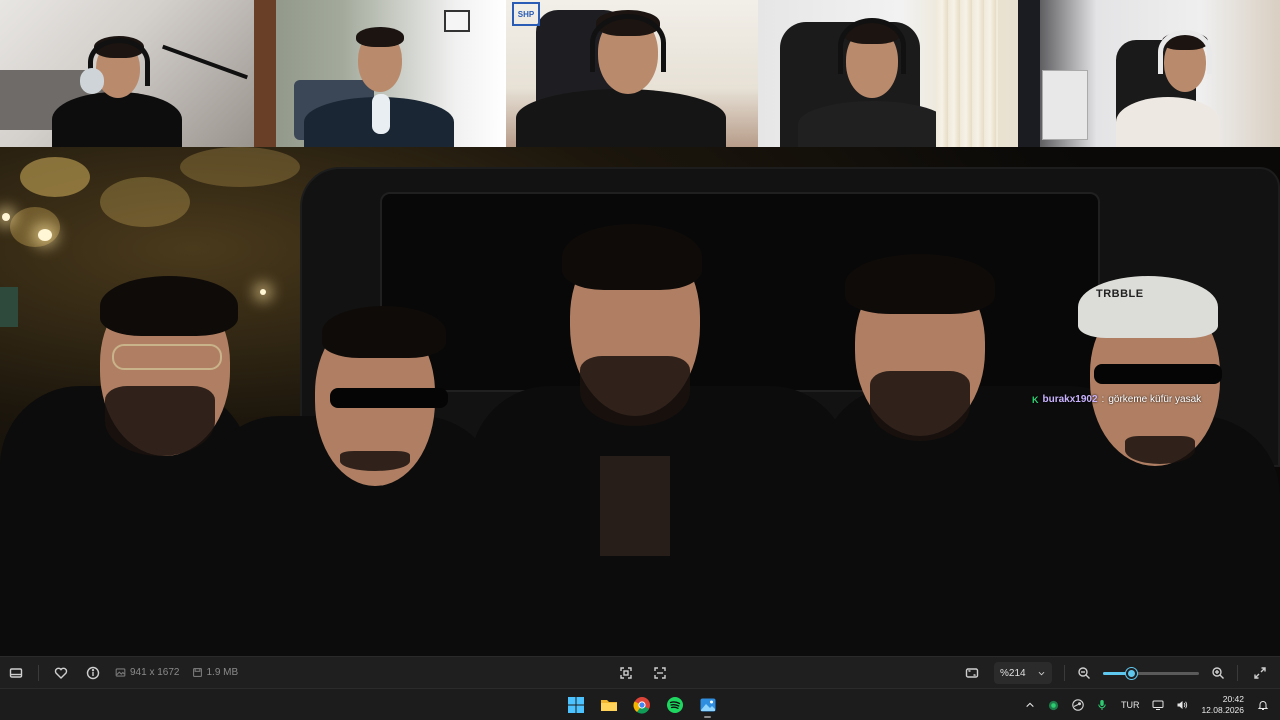 Image resolution: width=1280 pixels, height=720 pixels. I want to click on microphone-icon, so click(1102, 704).